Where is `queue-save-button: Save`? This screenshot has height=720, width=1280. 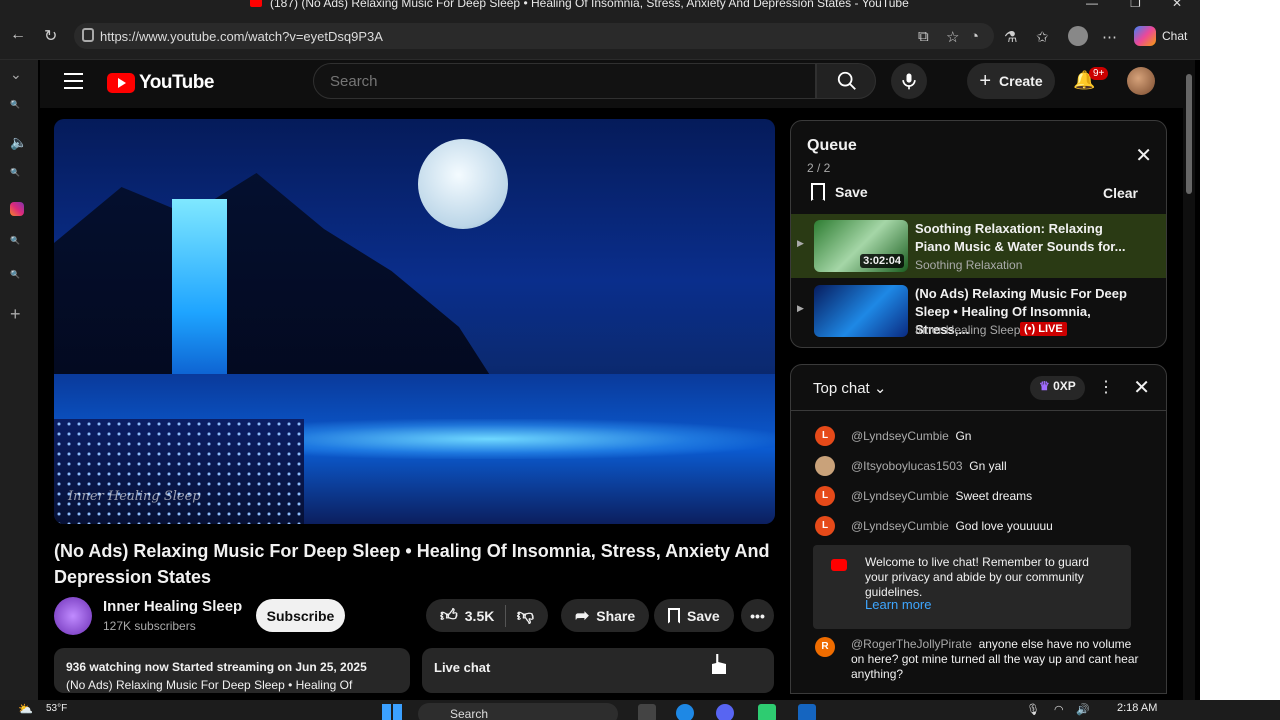
queue-save-button: Save is located at coordinates (839, 192).